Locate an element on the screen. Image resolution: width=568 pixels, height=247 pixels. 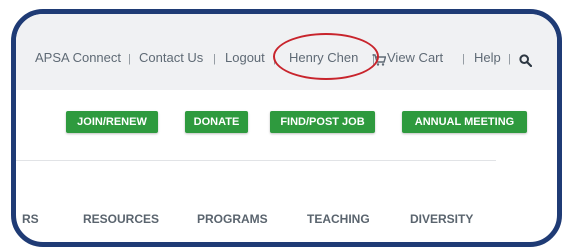
divider is located at coordinates (256, 160).